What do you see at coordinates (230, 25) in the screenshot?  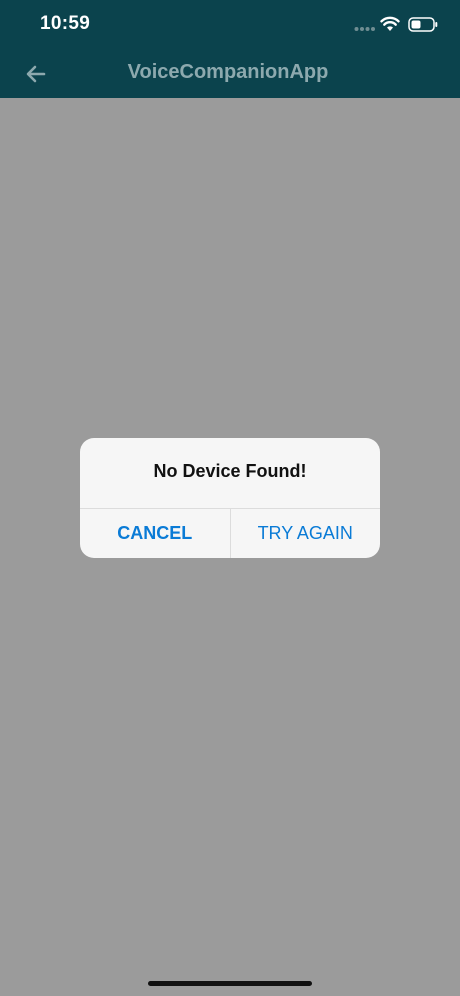 I see `status-bar: 10:59` at bounding box center [230, 25].